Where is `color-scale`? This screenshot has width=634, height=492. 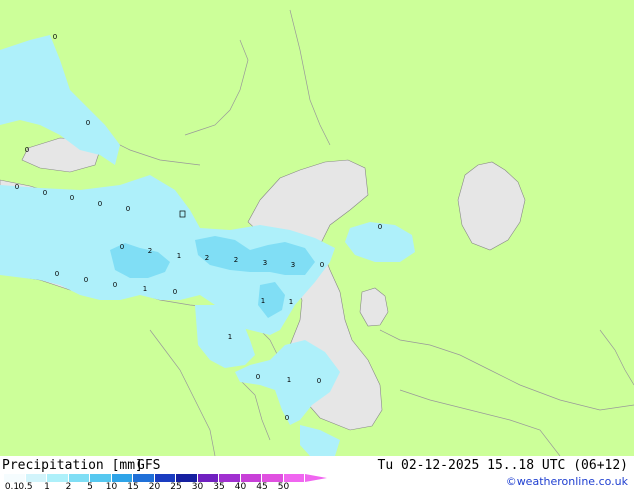
color-scale is located at coordinates (154, 478).